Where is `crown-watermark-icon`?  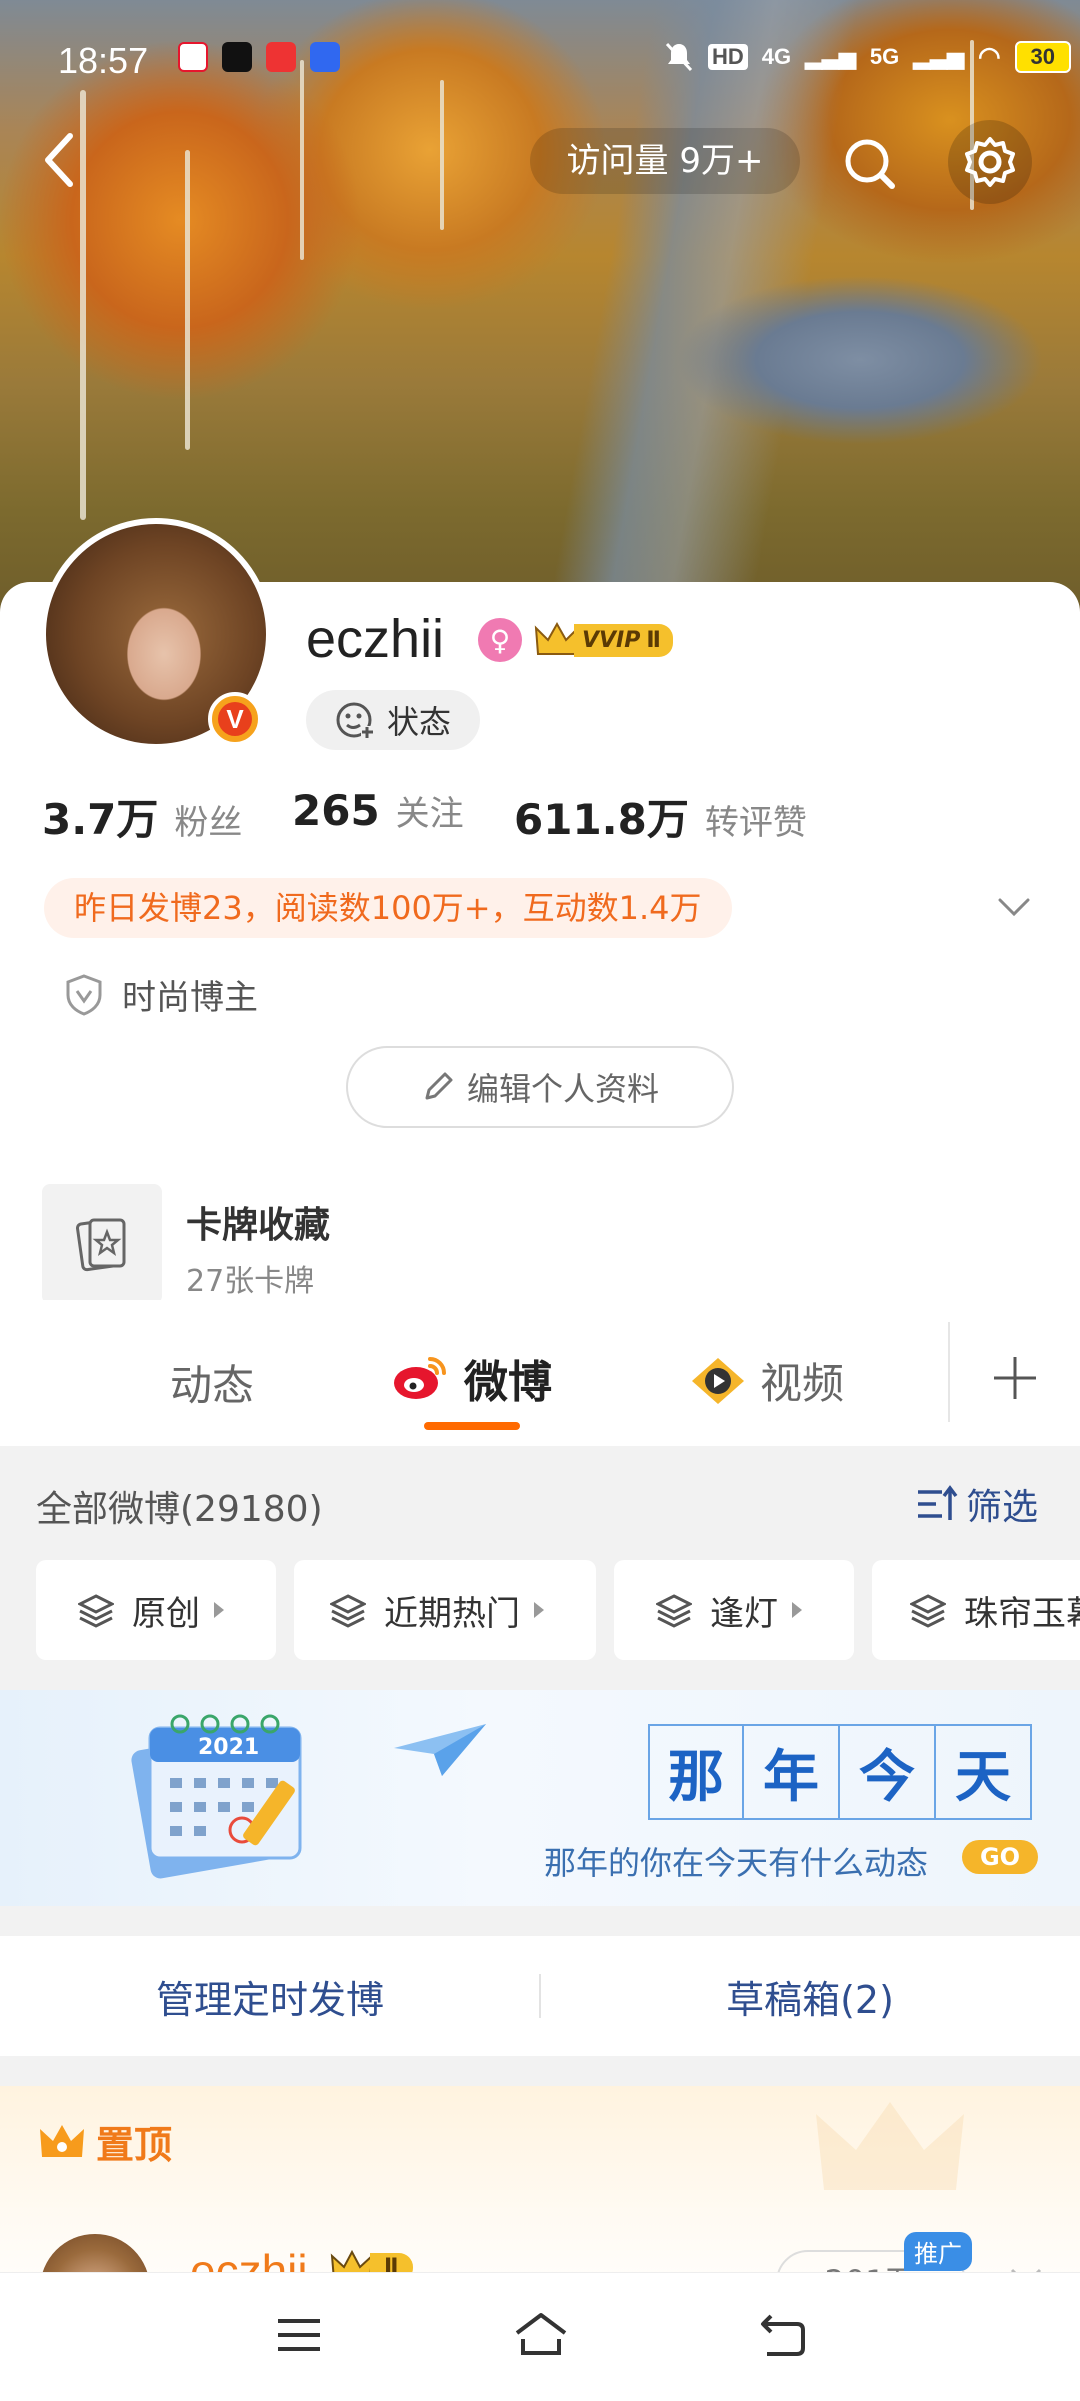 crown-watermark-icon is located at coordinates (890, 2146).